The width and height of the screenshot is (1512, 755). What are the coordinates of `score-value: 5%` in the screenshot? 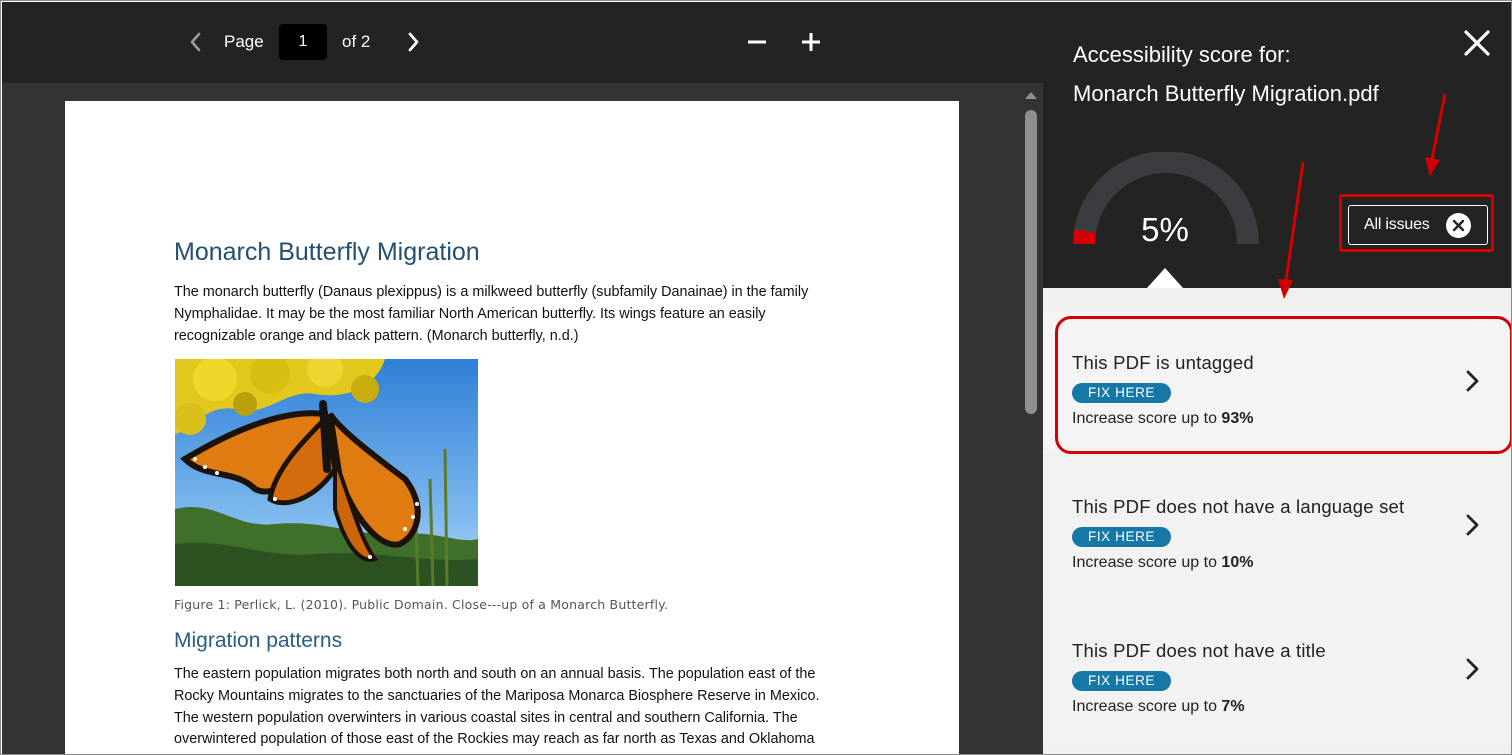 It's located at (1165, 229).